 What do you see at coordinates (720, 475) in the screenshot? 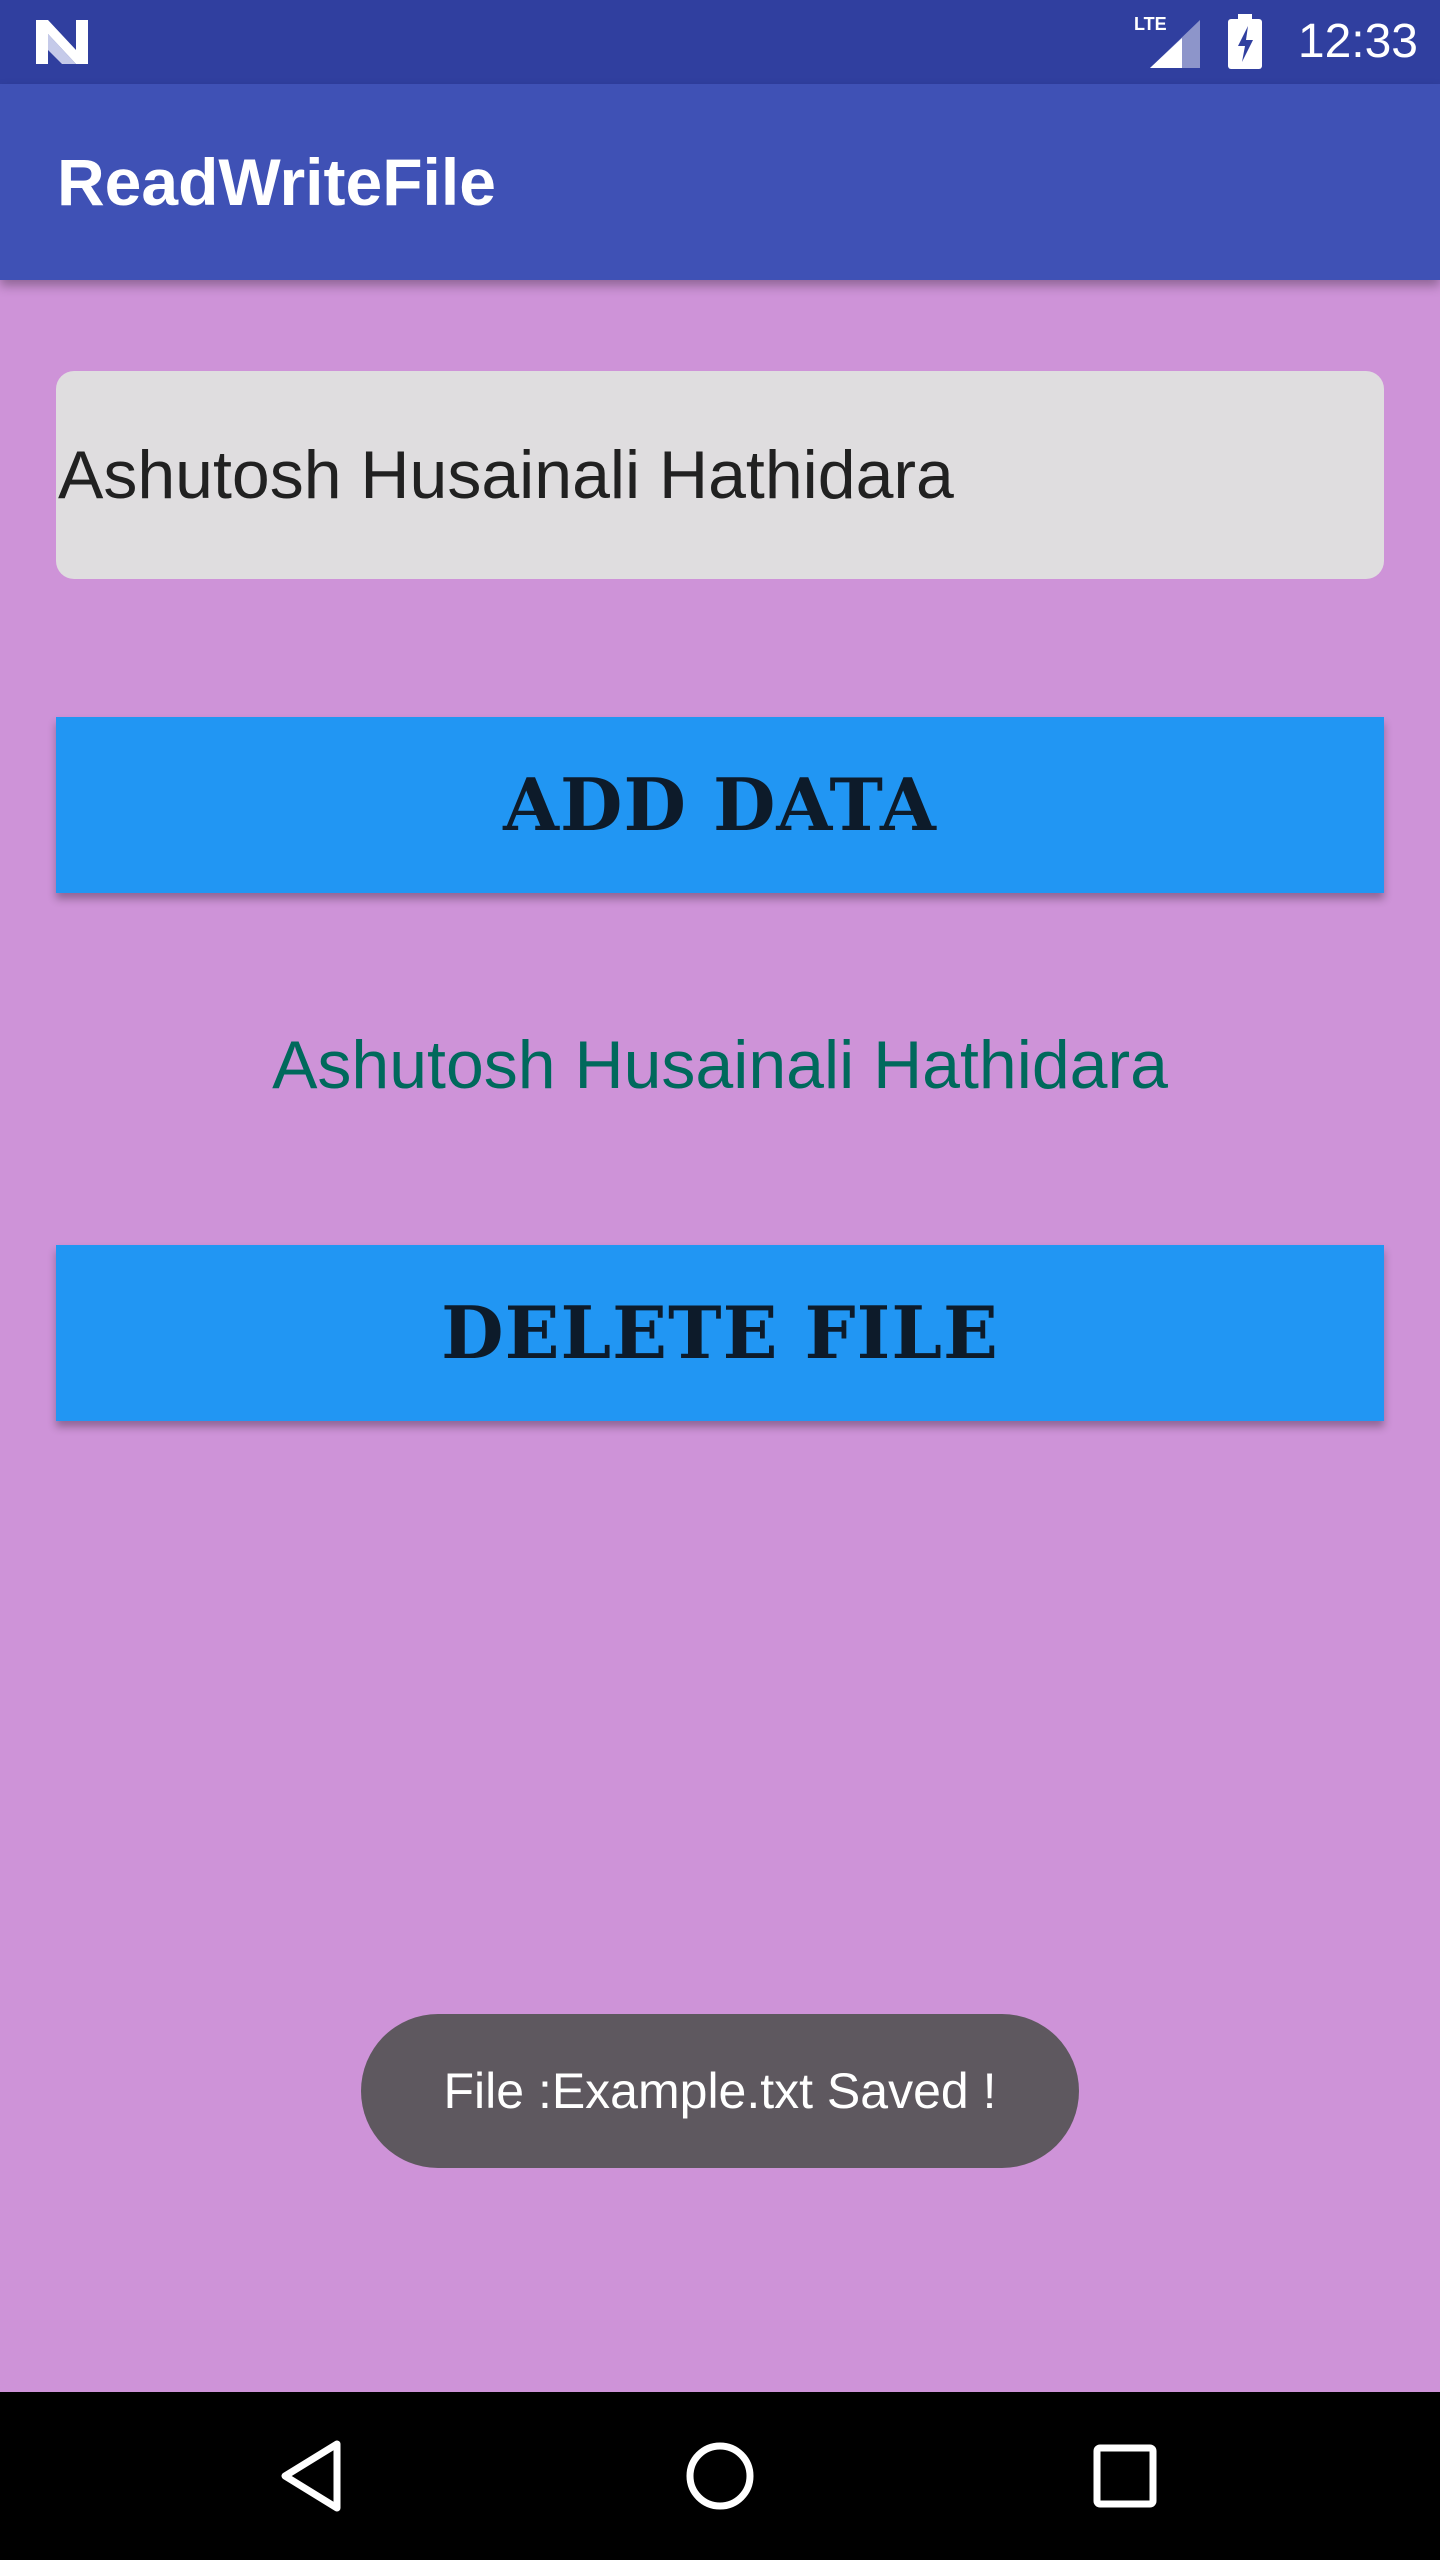
I see `name-input: Ashutosh Husainali Hathidara` at bounding box center [720, 475].